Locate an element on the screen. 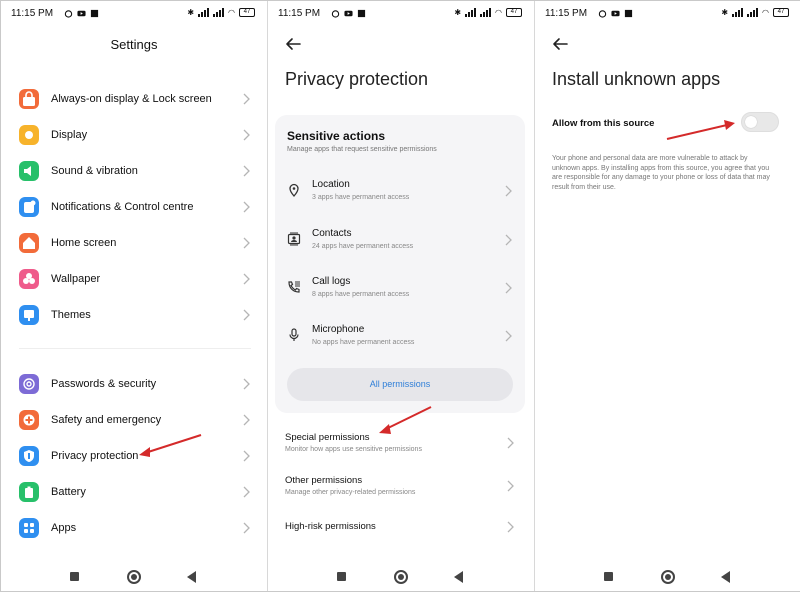 This screenshot has height=592, width=800. all-permissions-button: All permissions is located at coordinates (400, 384).